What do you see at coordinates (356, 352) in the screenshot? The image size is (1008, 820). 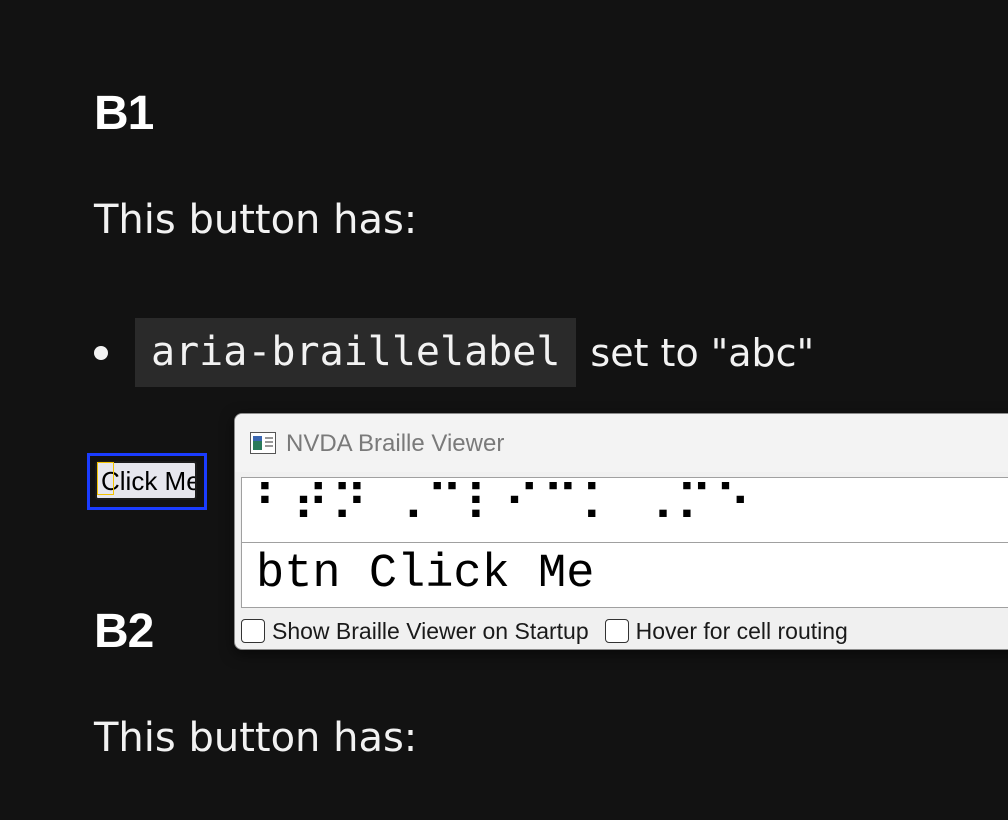 I see `attribute-code: aria-braillelabel` at bounding box center [356, 352].